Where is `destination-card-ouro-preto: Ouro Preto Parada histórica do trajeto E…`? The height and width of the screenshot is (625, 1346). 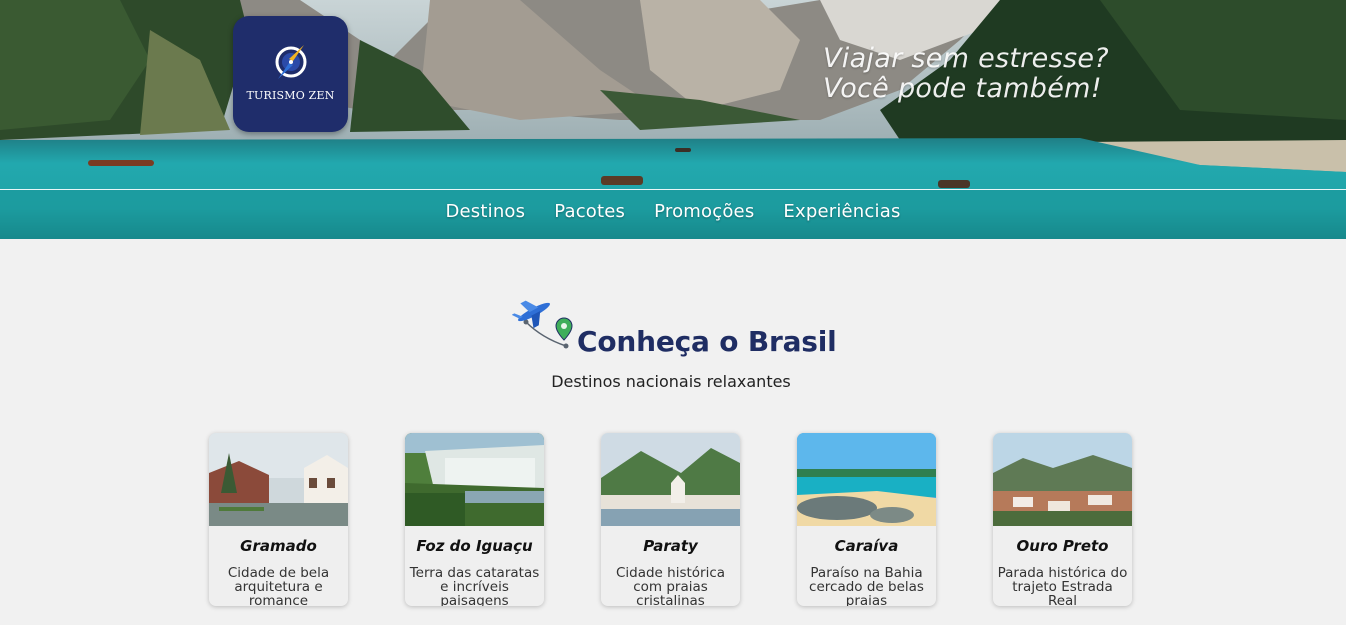 destination-card-ouro-preto: Ouro Preto Parada histórica do trajeto E… is located at coordinates (1062, 519).